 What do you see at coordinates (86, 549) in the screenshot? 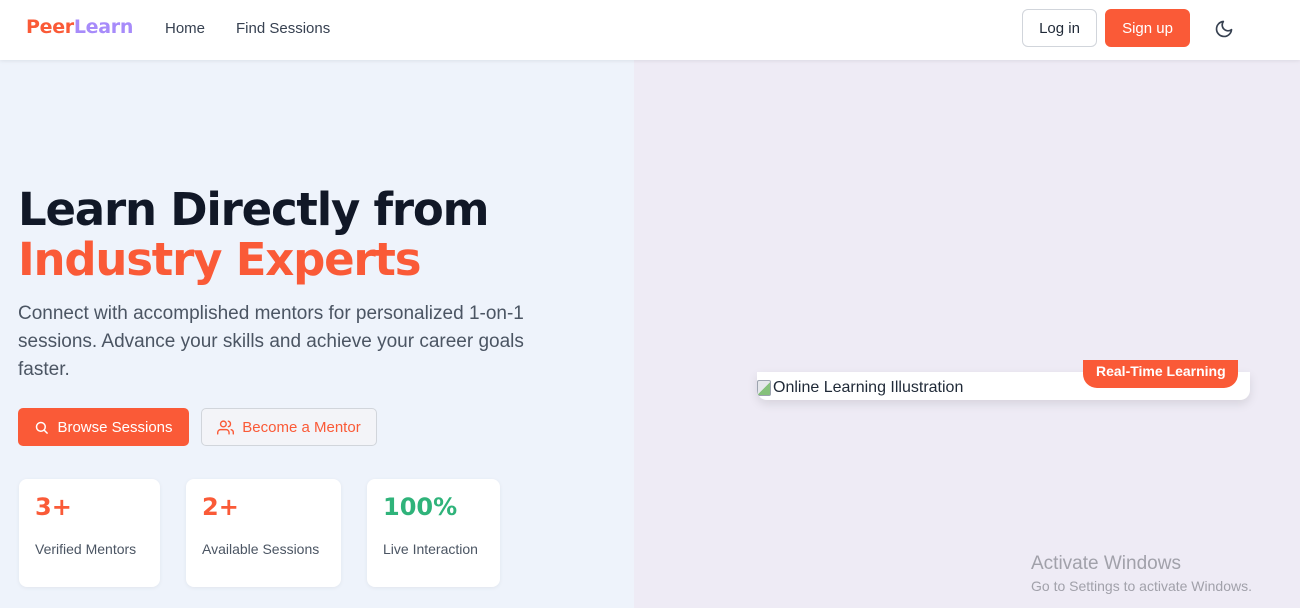
I see `stat-label: Verified Mentors` at bounding box center [86, 549].